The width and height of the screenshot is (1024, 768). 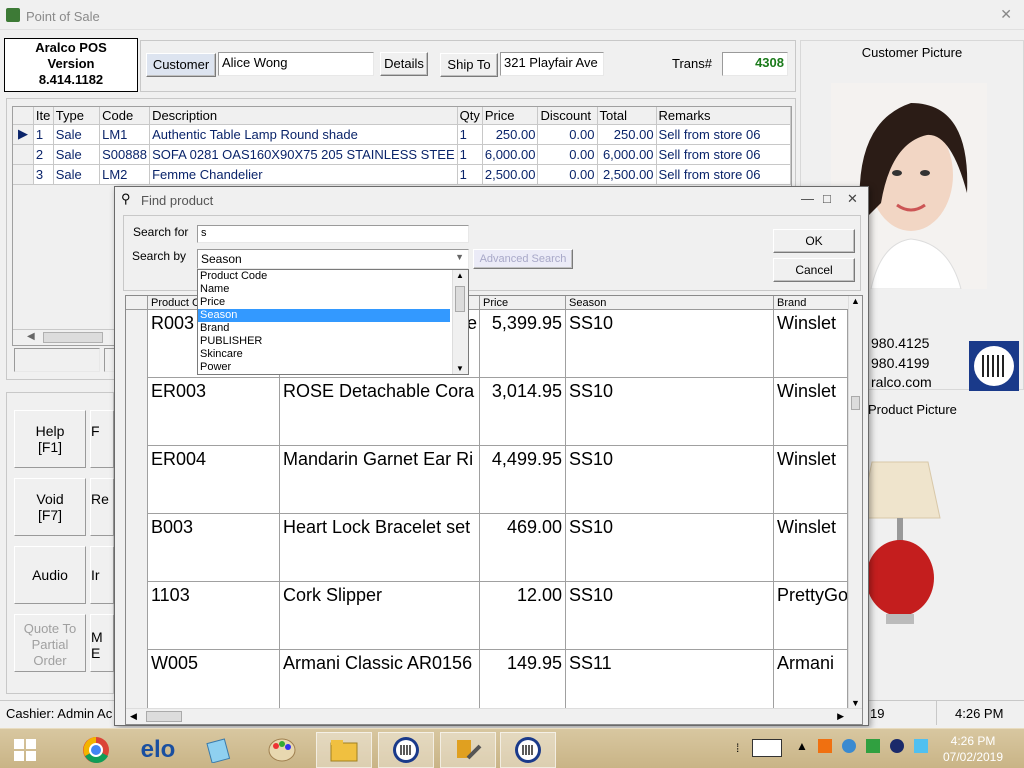 What do you see at coordinates (973, 757) in the screenshot?
I see `clock-date: 07/02/2019` at bounding box center [973, 757].